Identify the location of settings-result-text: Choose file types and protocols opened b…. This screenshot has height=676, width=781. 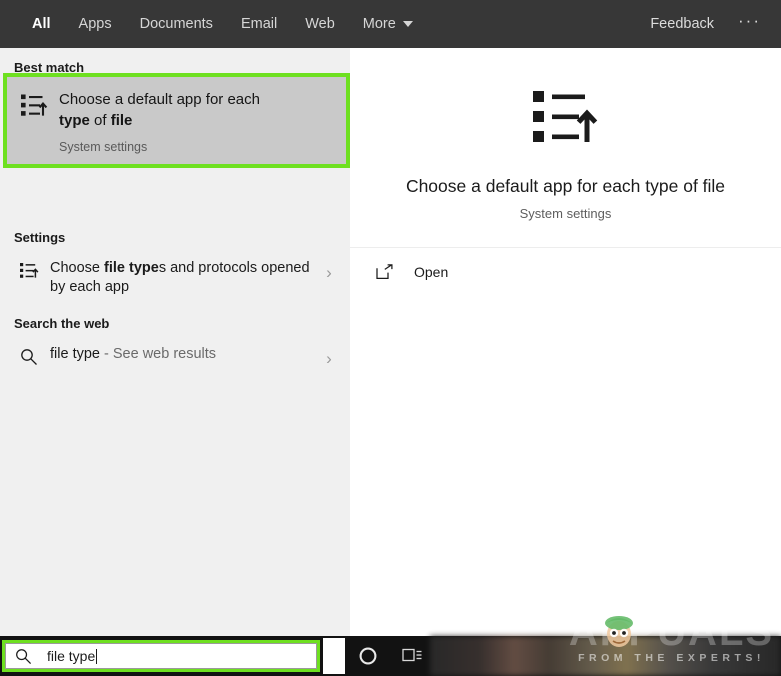
(181, 278).